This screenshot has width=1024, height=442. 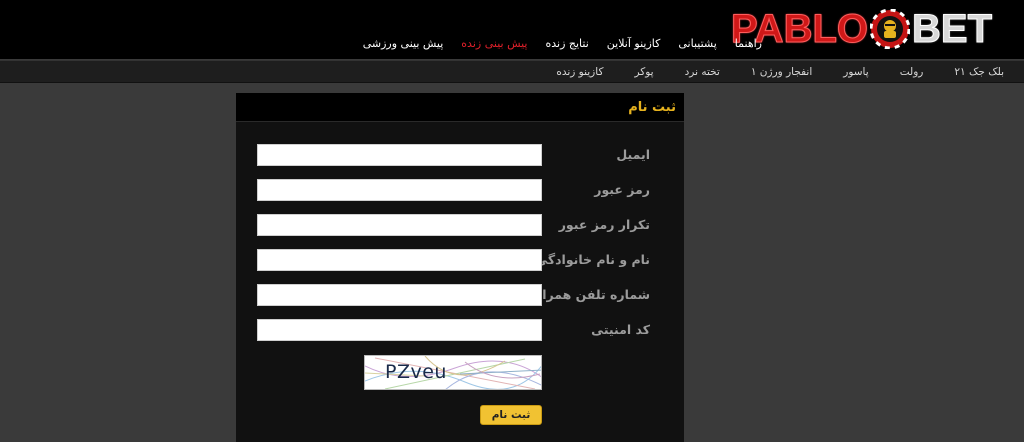 What do you see at coordinates (592, 294) in the screenshot?
I see `phone-label: شماره تلفن همراه` at bounding box center [592, 294].